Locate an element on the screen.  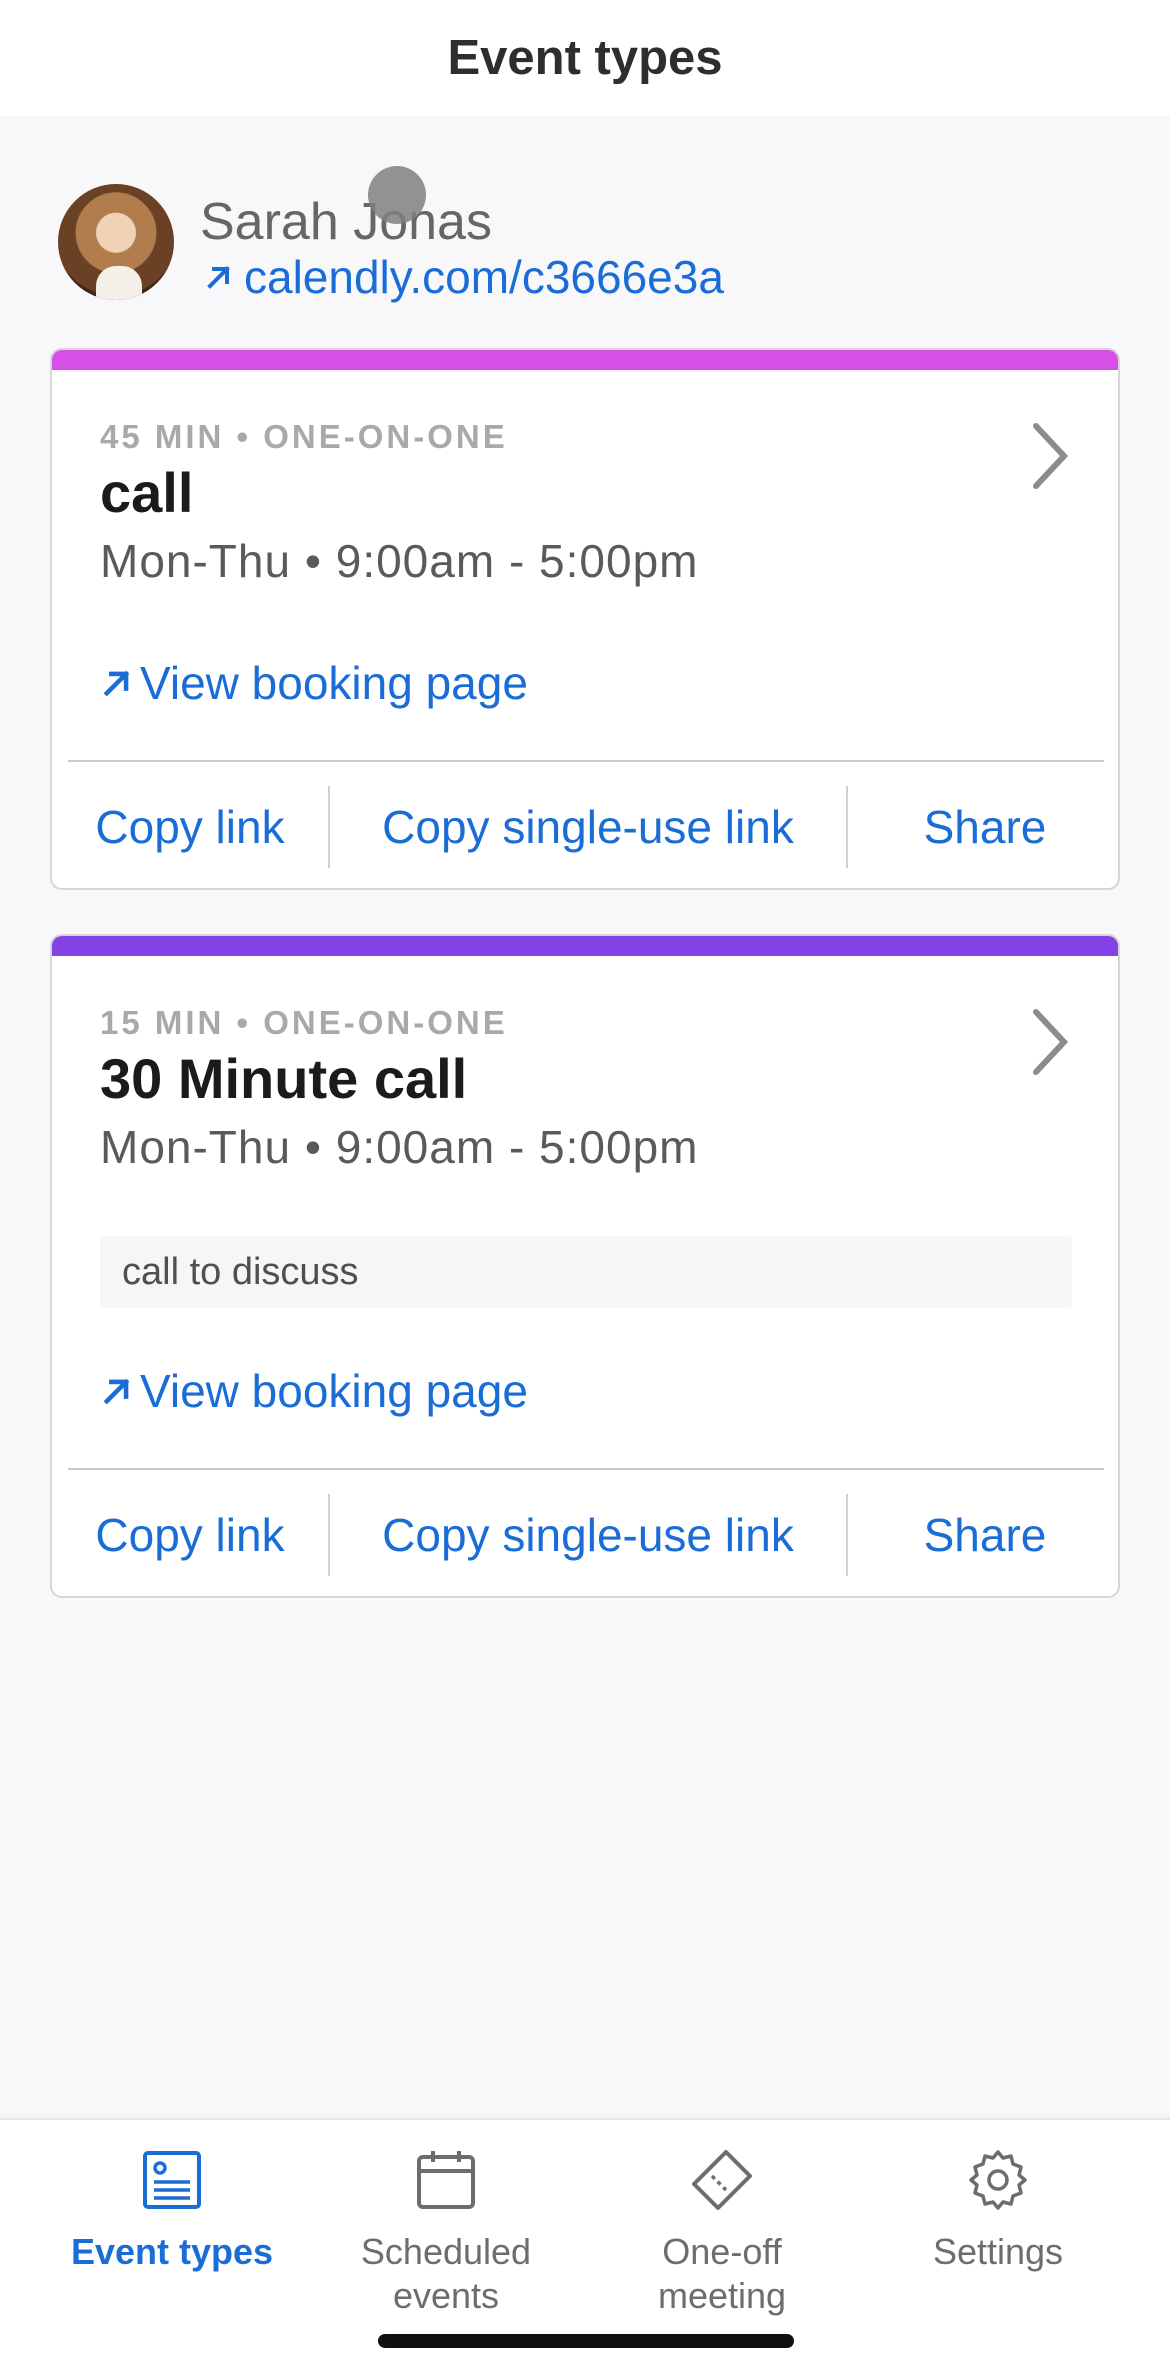
page-title: Event types is located at coordinates (585, 58).